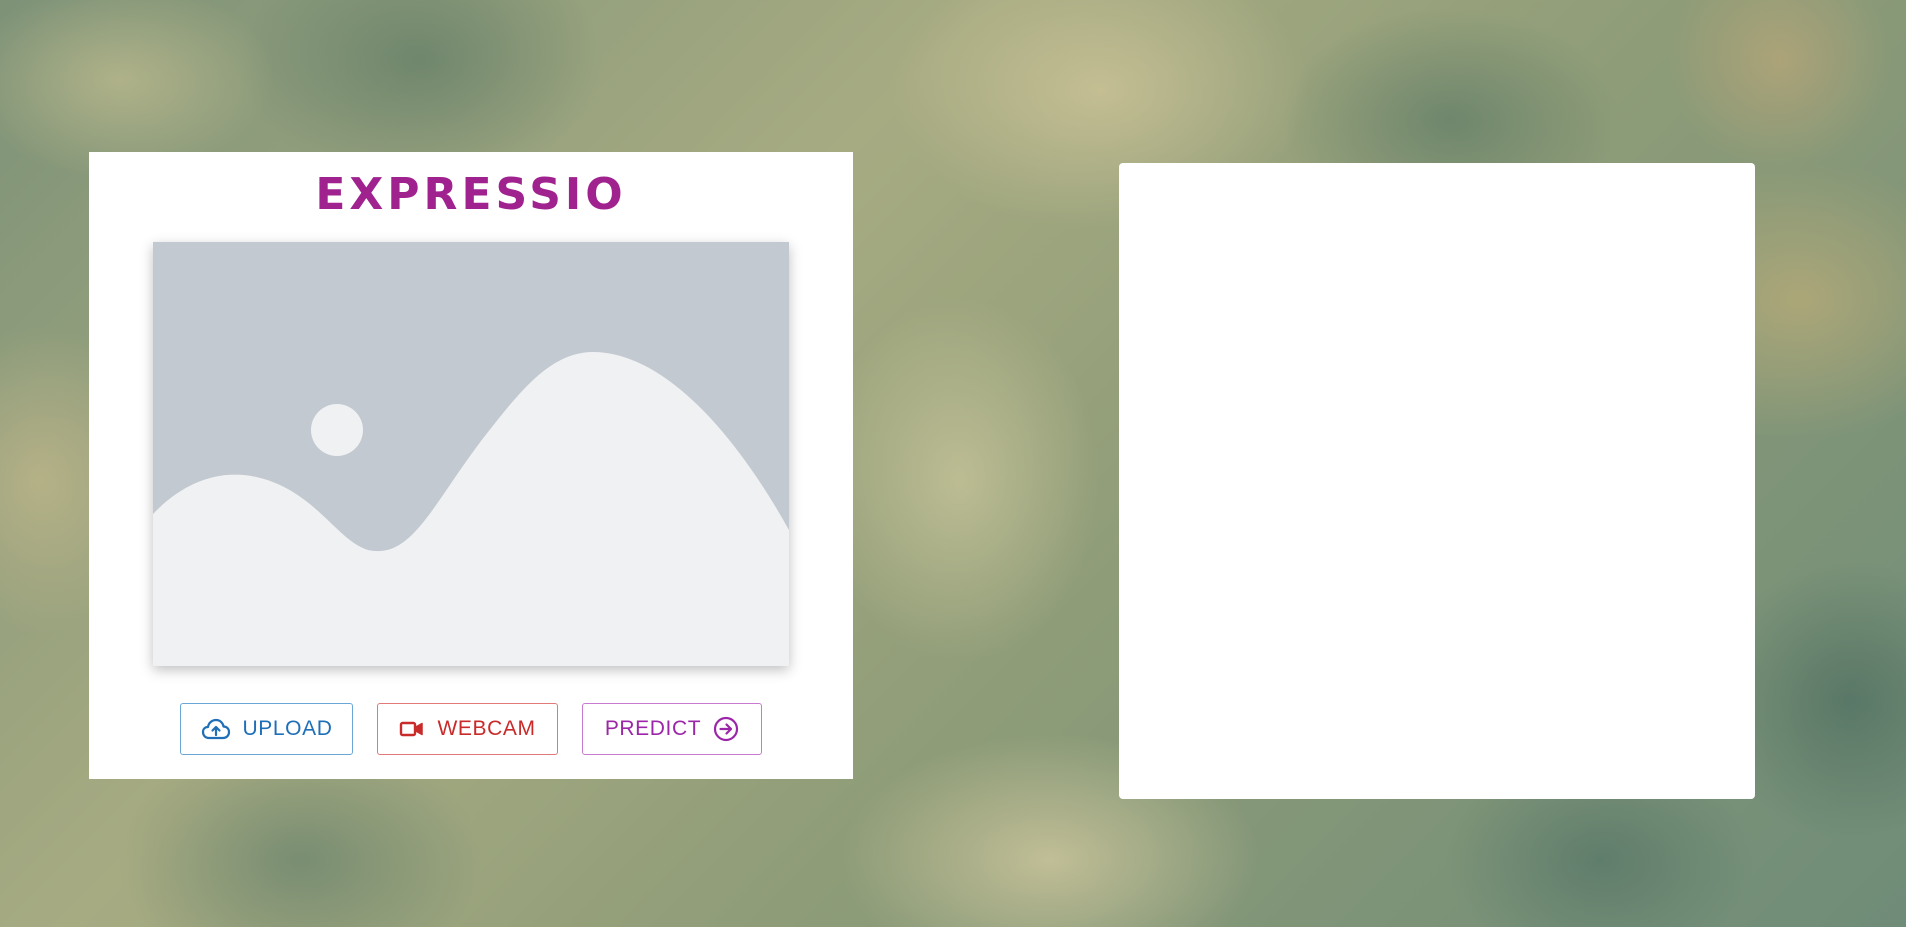 Image resolution: width=1906 pixels, height=927 pixels. What do you see at coordinates (486, 728) in the screenshot?
I see `webcam-label: WEBCAM` at bounding box center [486, 728].